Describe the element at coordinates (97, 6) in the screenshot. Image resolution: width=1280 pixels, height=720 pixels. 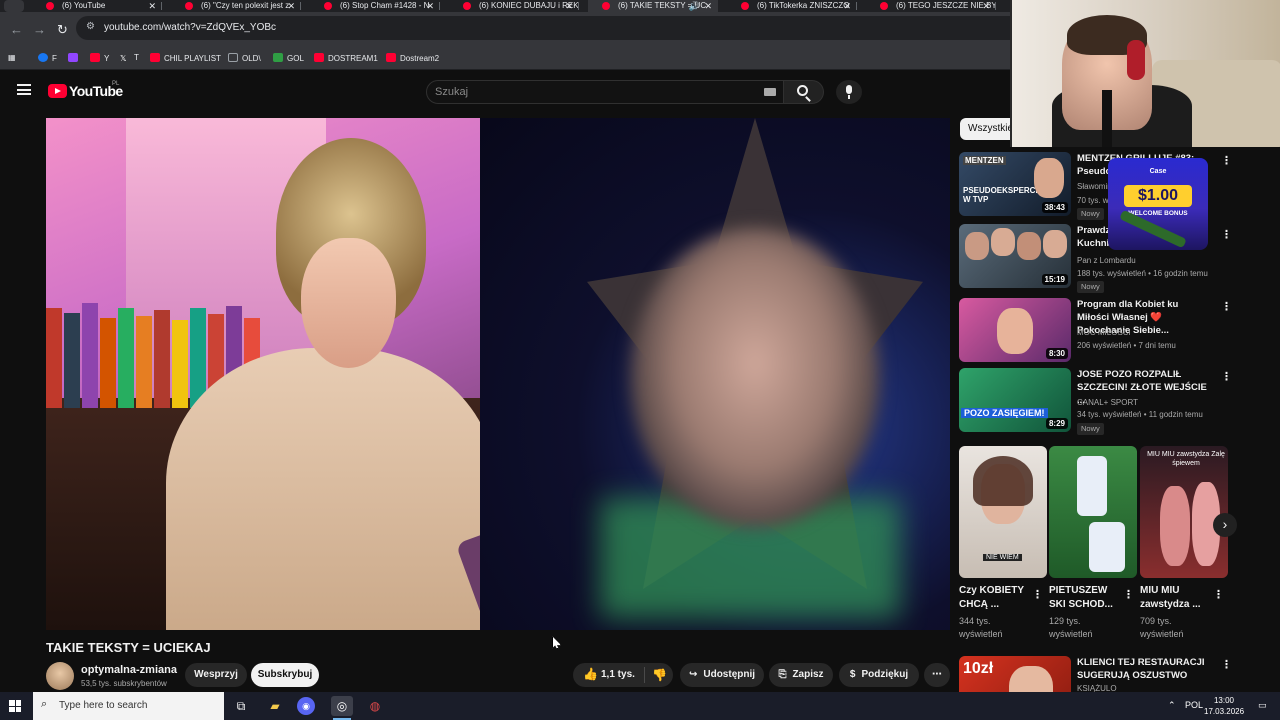
I see `browser-tab: (6) YouTube ✕` at that location.